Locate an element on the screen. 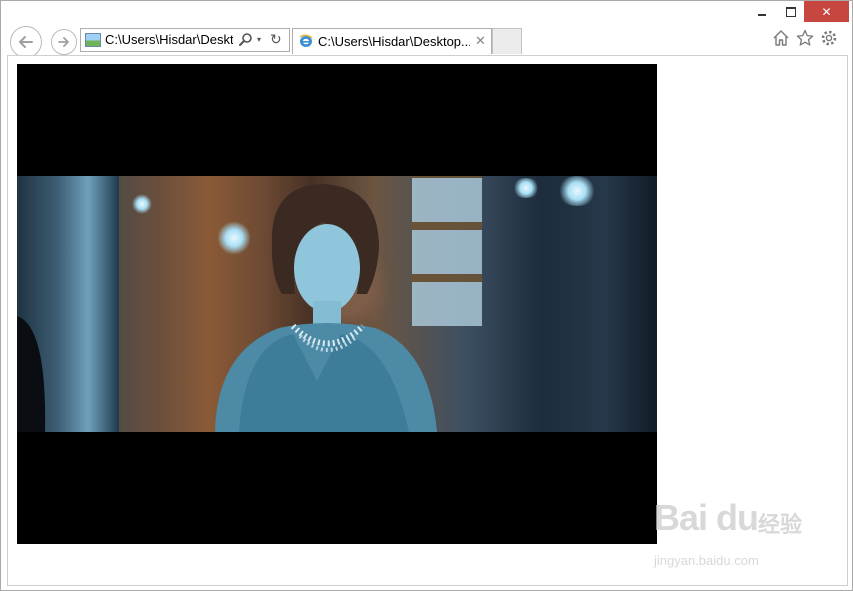 The width and height of the screenshot is (853, 591). maximize-icon is located at coordinates (790, 11).